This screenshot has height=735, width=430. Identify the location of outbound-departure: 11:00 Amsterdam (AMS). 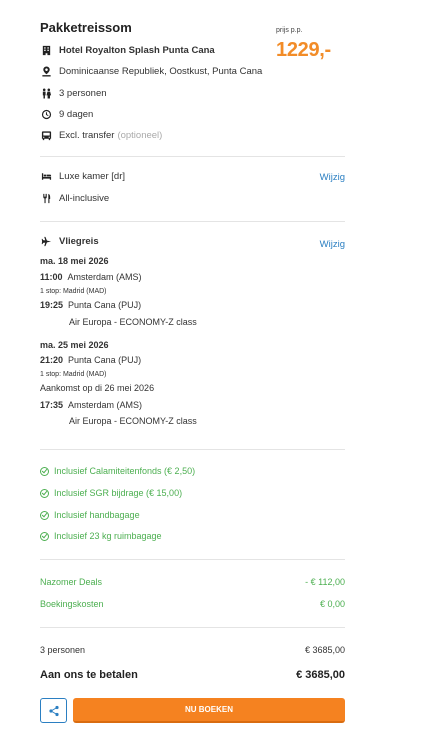
(91, 277).